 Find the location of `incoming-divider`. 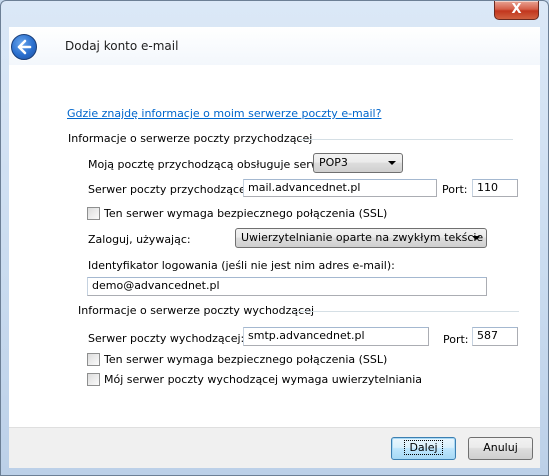

incoming-divider is located at coordinates (406, 139).